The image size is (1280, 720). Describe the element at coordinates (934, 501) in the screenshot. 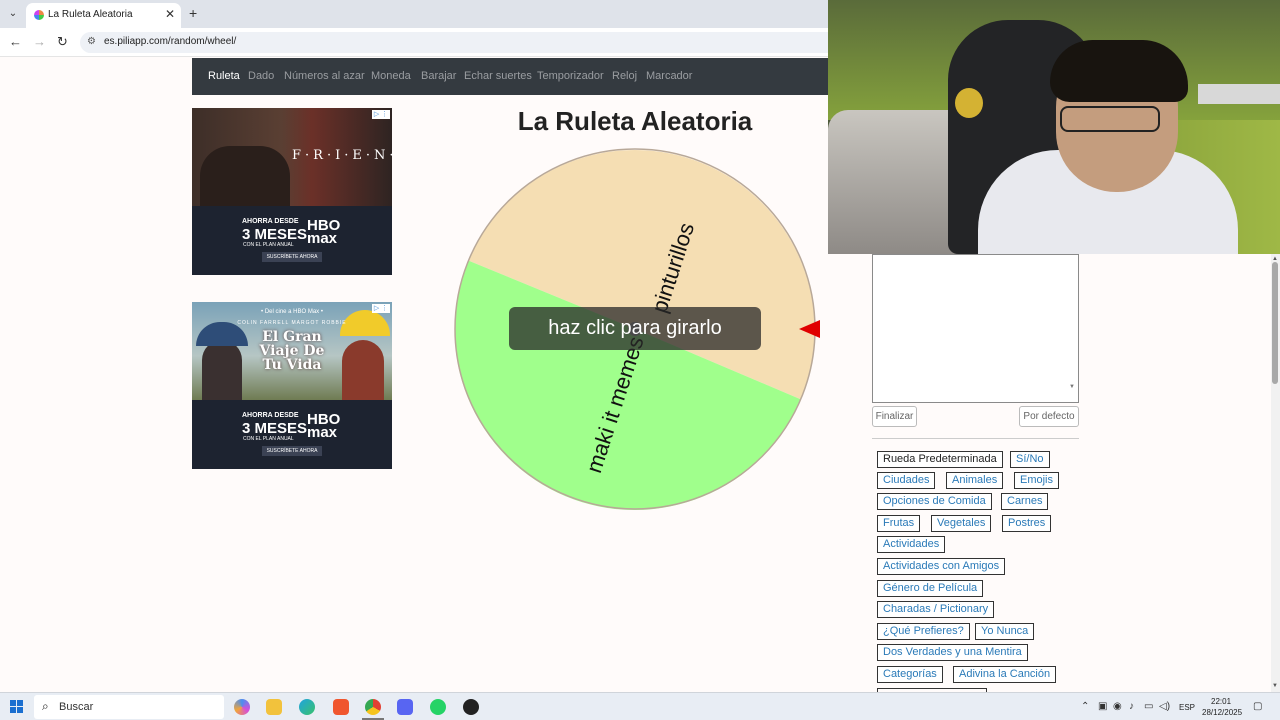

I see `preset-opciones-de-comida: Opciones de Comida` at that location.